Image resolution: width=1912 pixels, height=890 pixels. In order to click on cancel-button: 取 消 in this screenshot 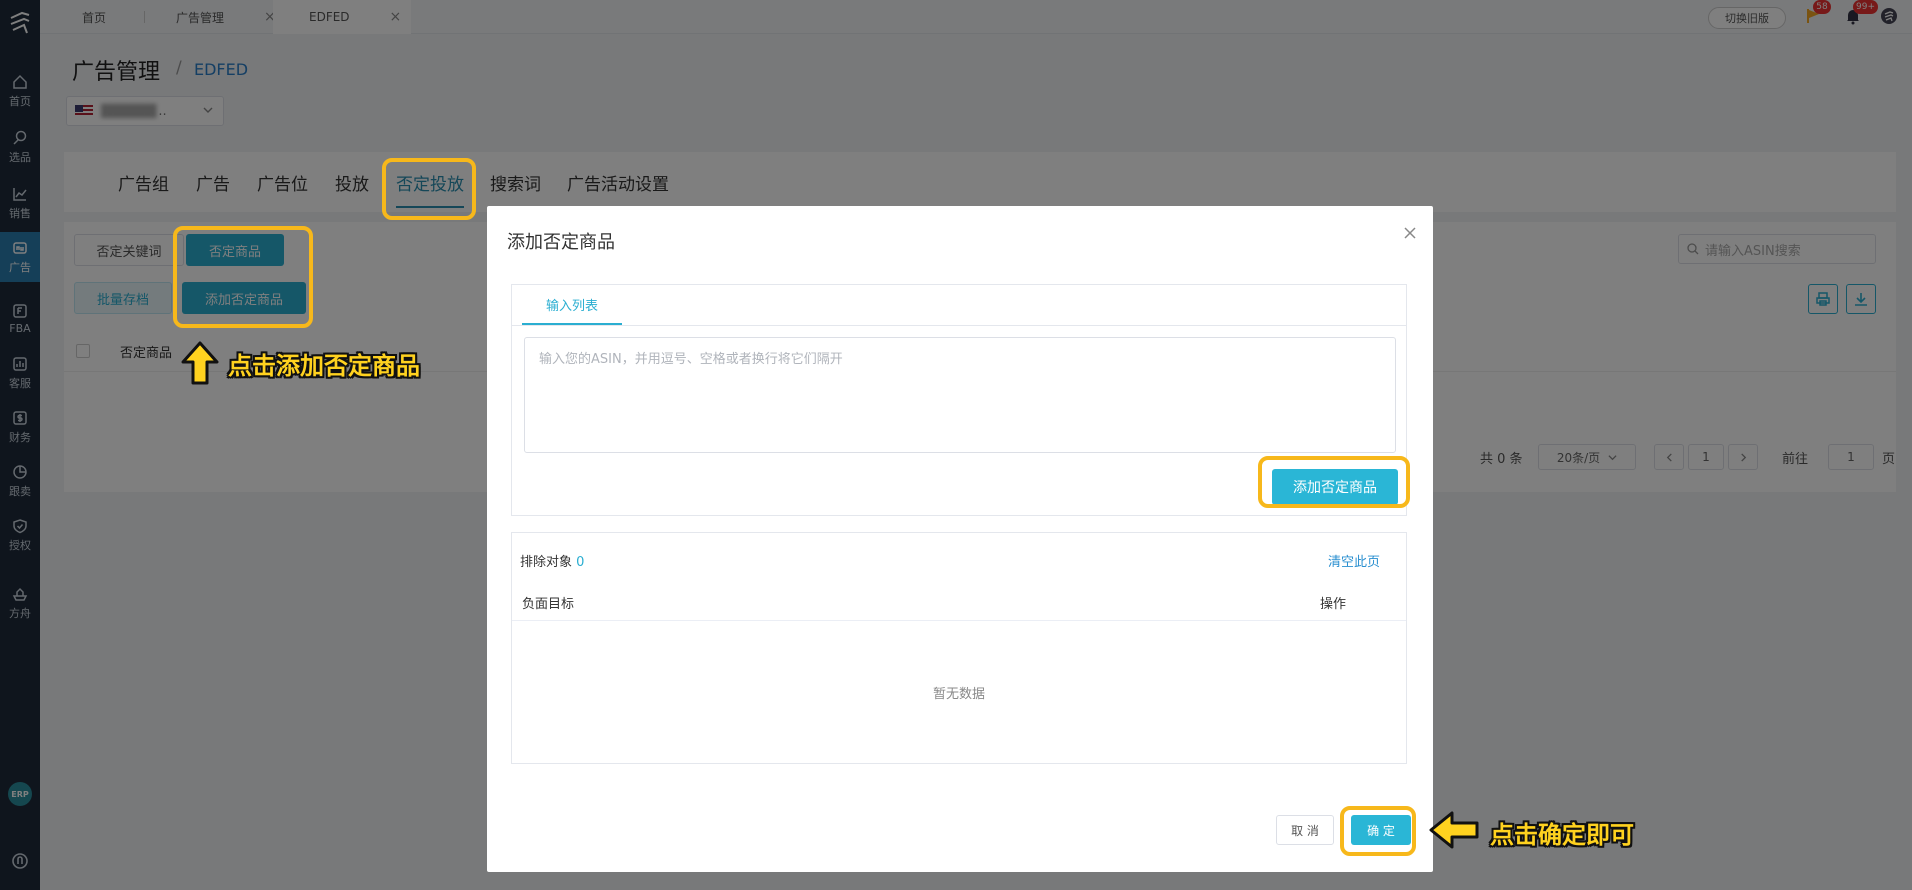, I will do `click(1305, 830)`.